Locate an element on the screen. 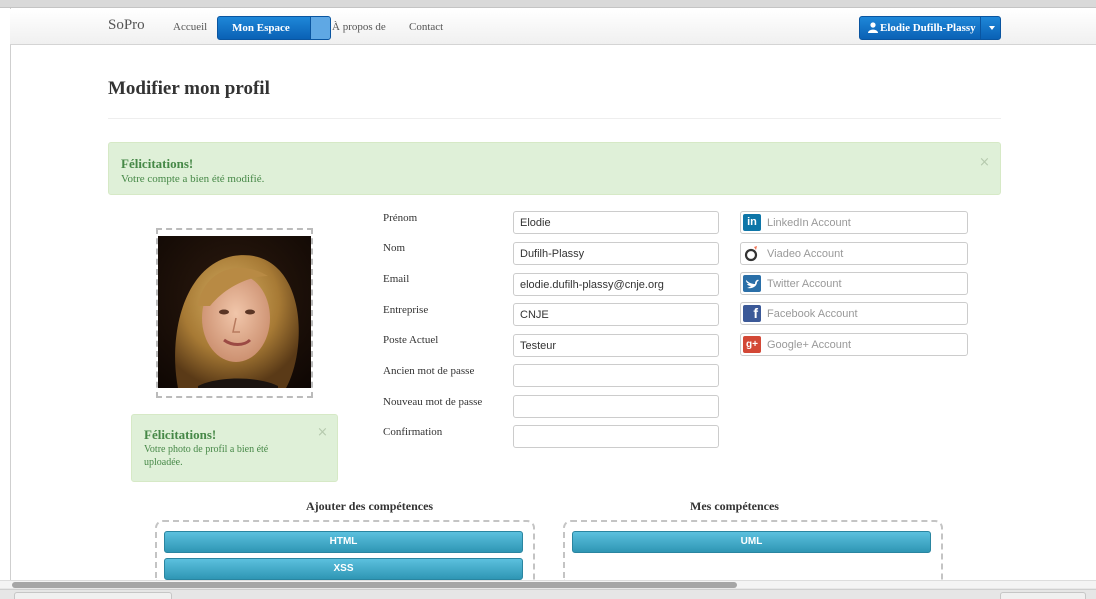 The height and width of the screenshot is (599, 1096). user-menu-toggle is located at coordinates (990, 28).